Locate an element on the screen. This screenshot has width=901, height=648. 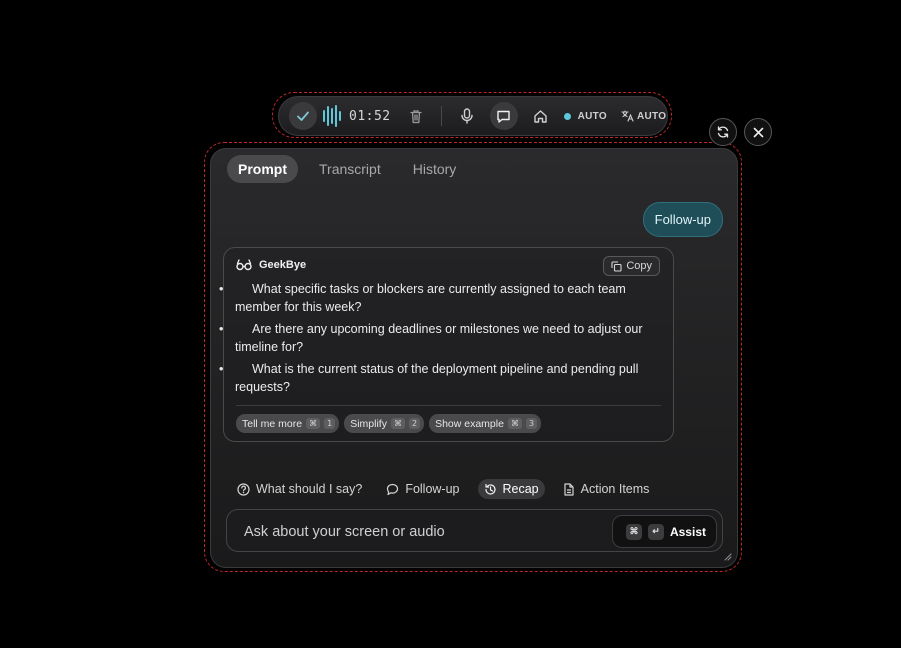
refresh-icon is located at coordinates (723, 132).